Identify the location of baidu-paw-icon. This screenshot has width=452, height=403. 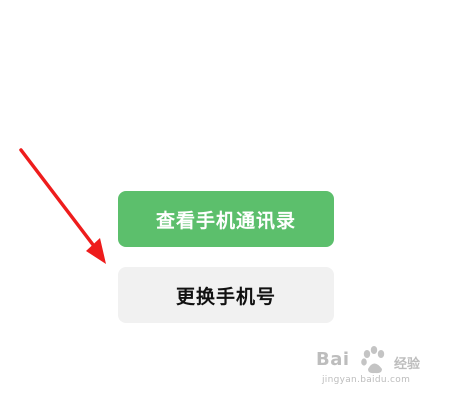
(373, 360).